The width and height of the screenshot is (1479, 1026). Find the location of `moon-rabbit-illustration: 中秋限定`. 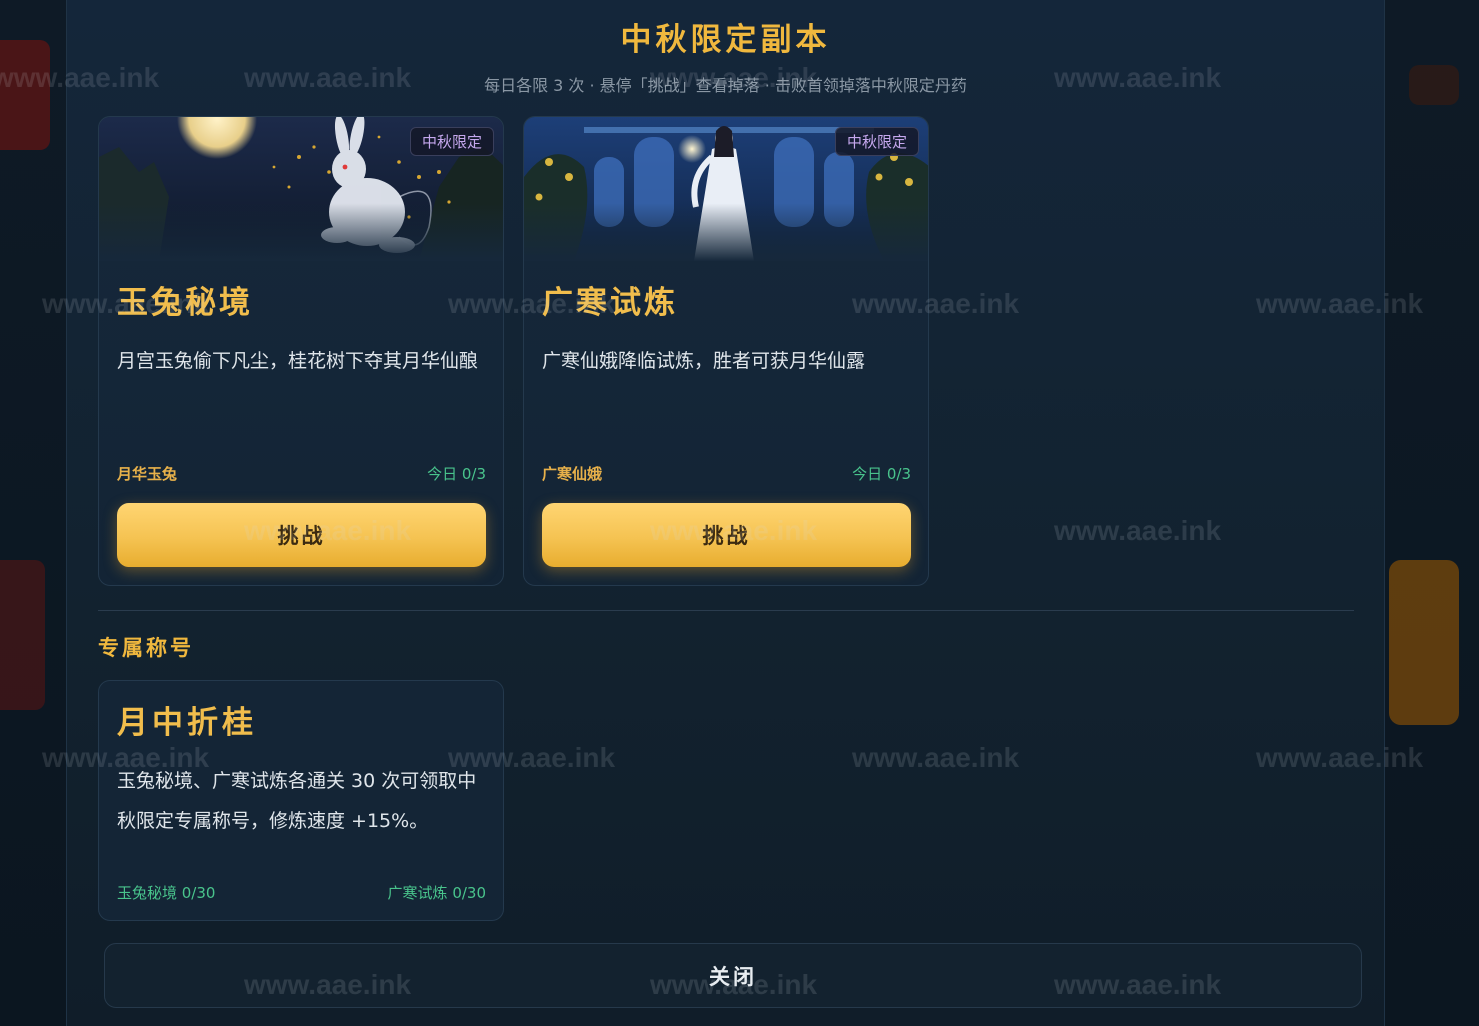

moon-rabbit-illustration: 中秋限定 is located at coordinates (301, 189).